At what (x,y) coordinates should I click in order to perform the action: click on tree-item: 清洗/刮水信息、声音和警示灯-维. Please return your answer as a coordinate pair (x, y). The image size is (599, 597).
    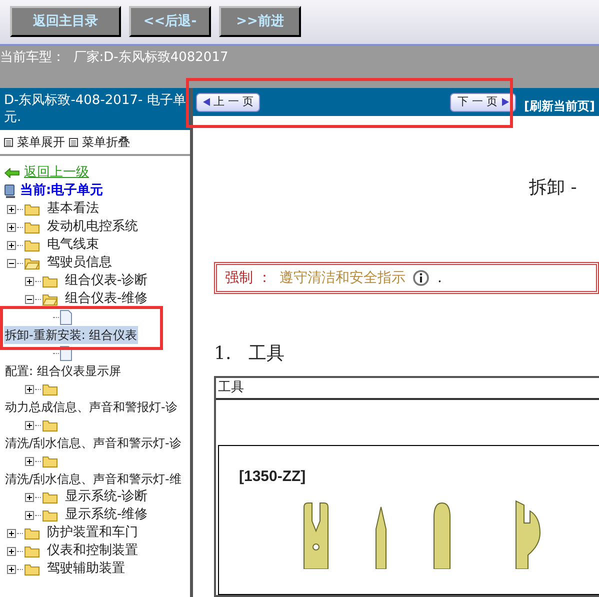
    Looking at the image, I should click on (93, 479).